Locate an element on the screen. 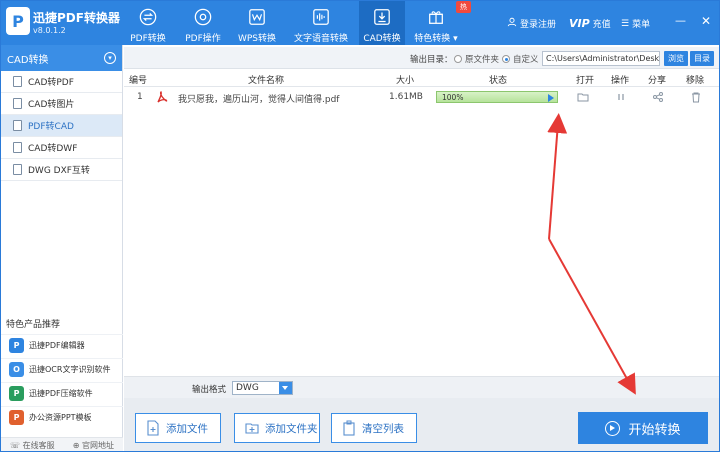 The image size is (720, 452). close-icon: ✕ is located at coordinates (706, 21).